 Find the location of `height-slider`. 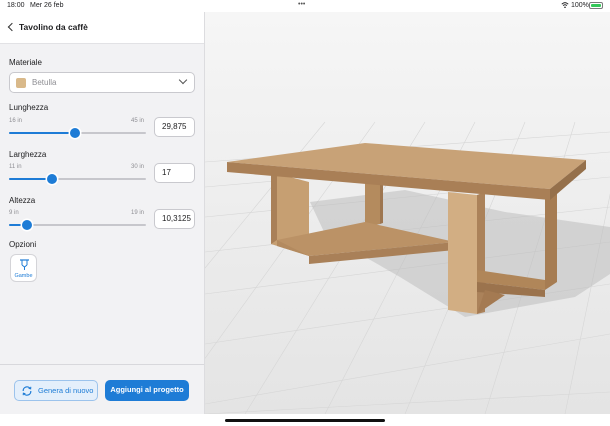

height-slider is located at coordinates (77, 225).